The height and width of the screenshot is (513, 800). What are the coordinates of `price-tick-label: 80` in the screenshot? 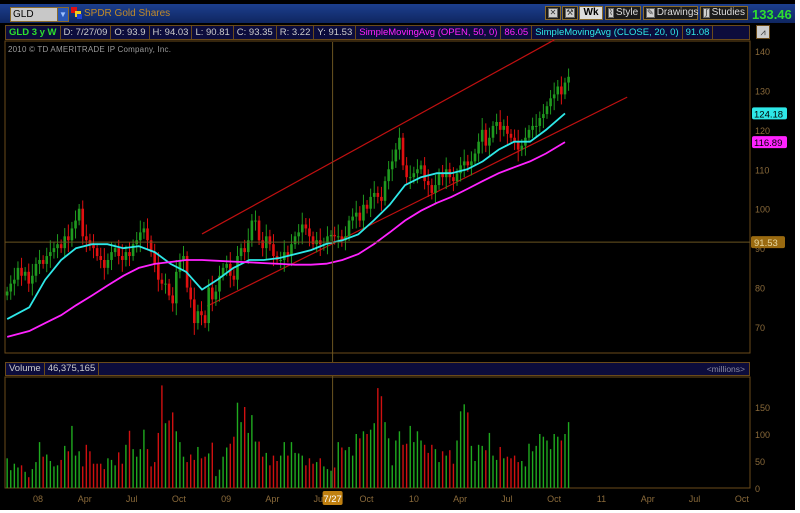 It's located at (760, 289).